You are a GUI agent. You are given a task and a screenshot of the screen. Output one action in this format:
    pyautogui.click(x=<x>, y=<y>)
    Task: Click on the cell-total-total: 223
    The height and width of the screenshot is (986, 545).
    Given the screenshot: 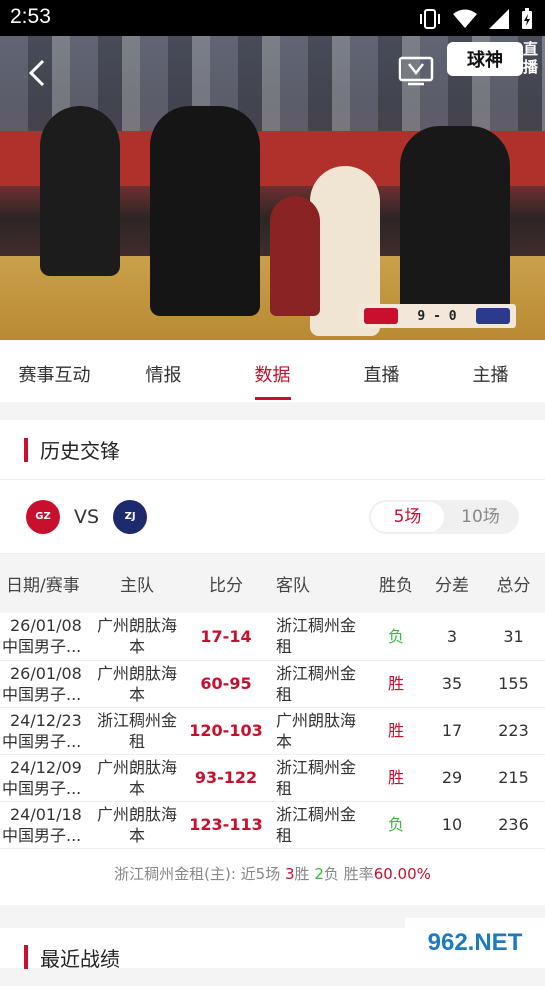 What is the action you would take?
    pyautogui.click(x=513, y=730)
    